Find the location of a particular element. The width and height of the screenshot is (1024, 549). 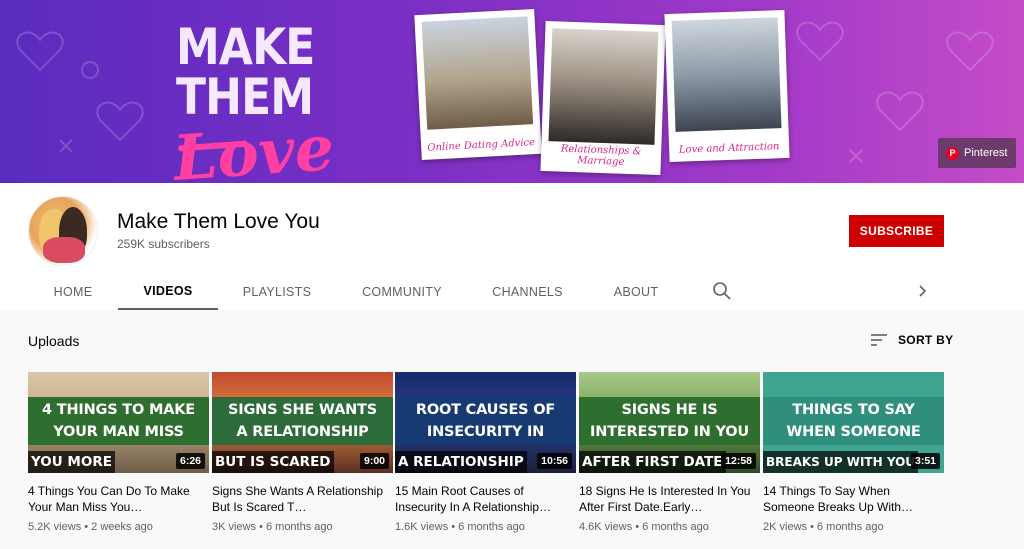

chevron-right-icon is located at coordinates (922, 291).